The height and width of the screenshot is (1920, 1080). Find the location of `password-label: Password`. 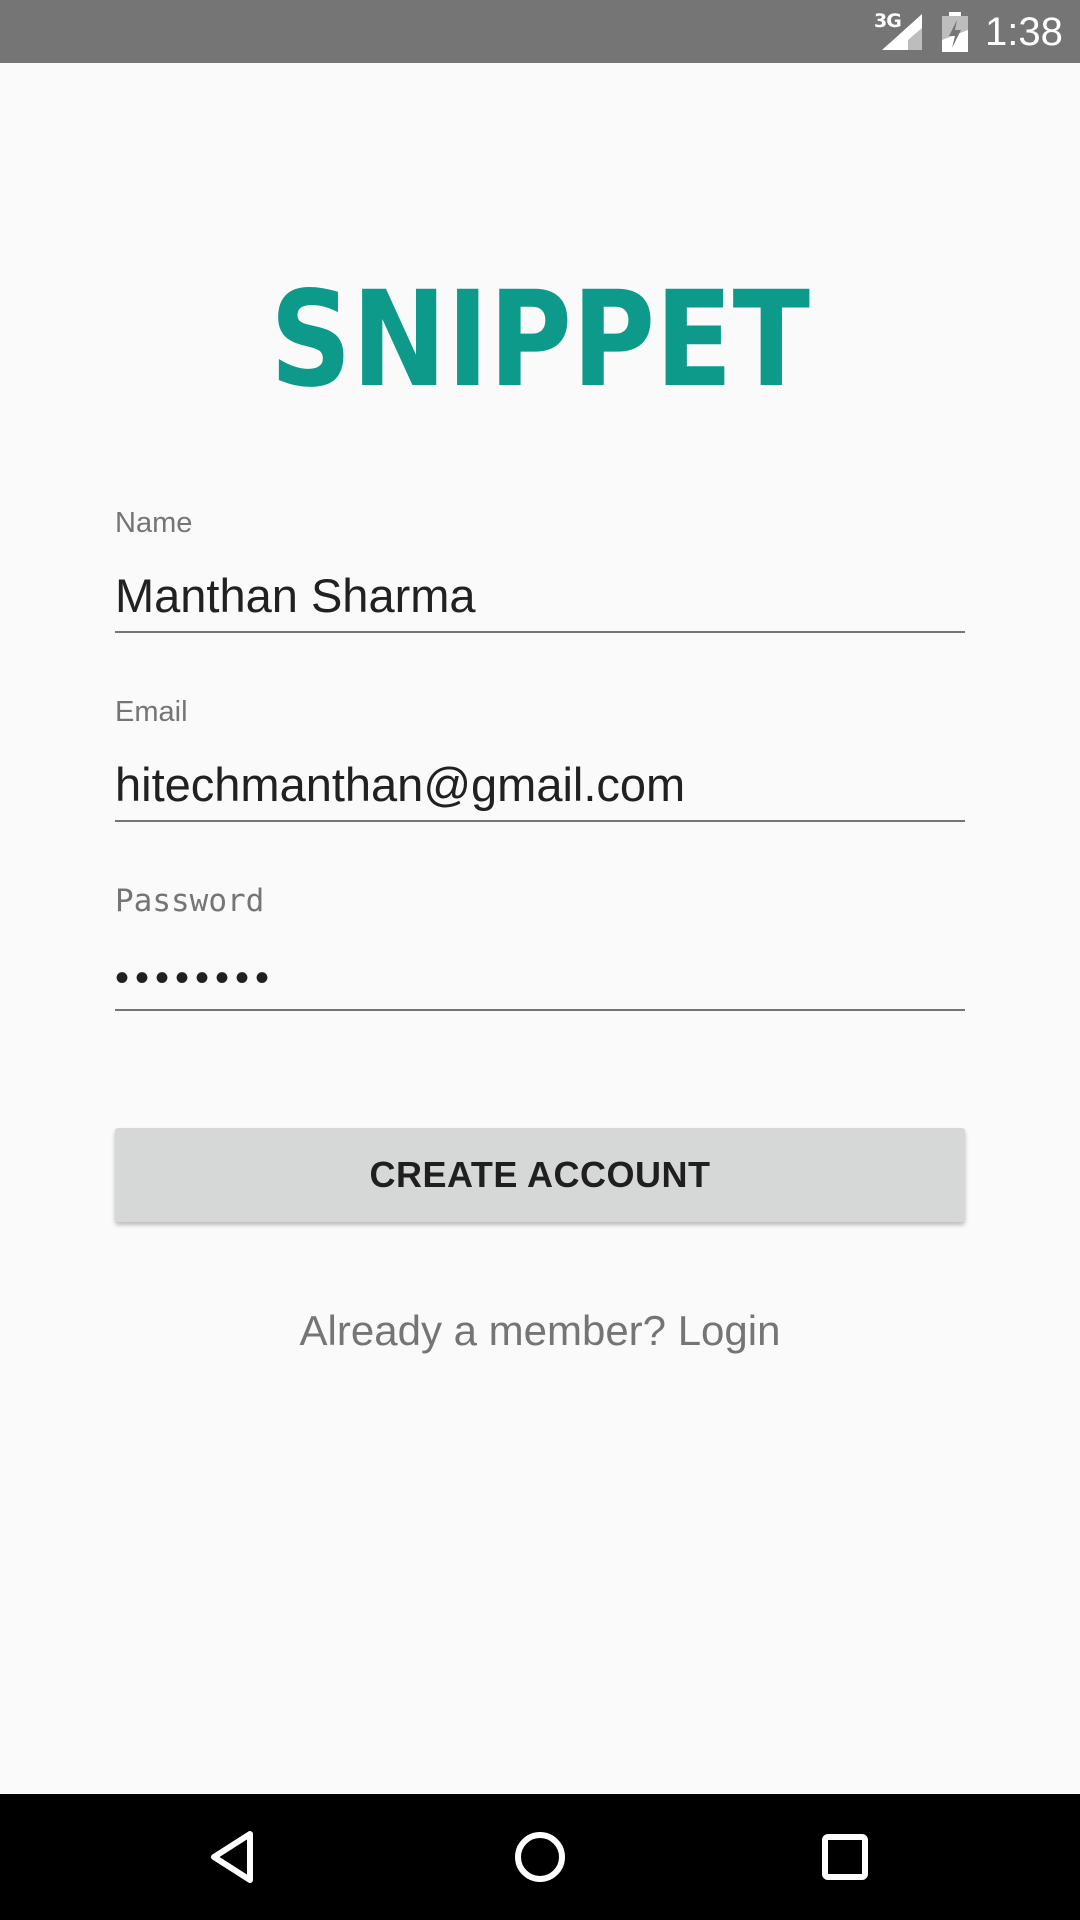

password-label: Password is located at coordinates (190, 901).